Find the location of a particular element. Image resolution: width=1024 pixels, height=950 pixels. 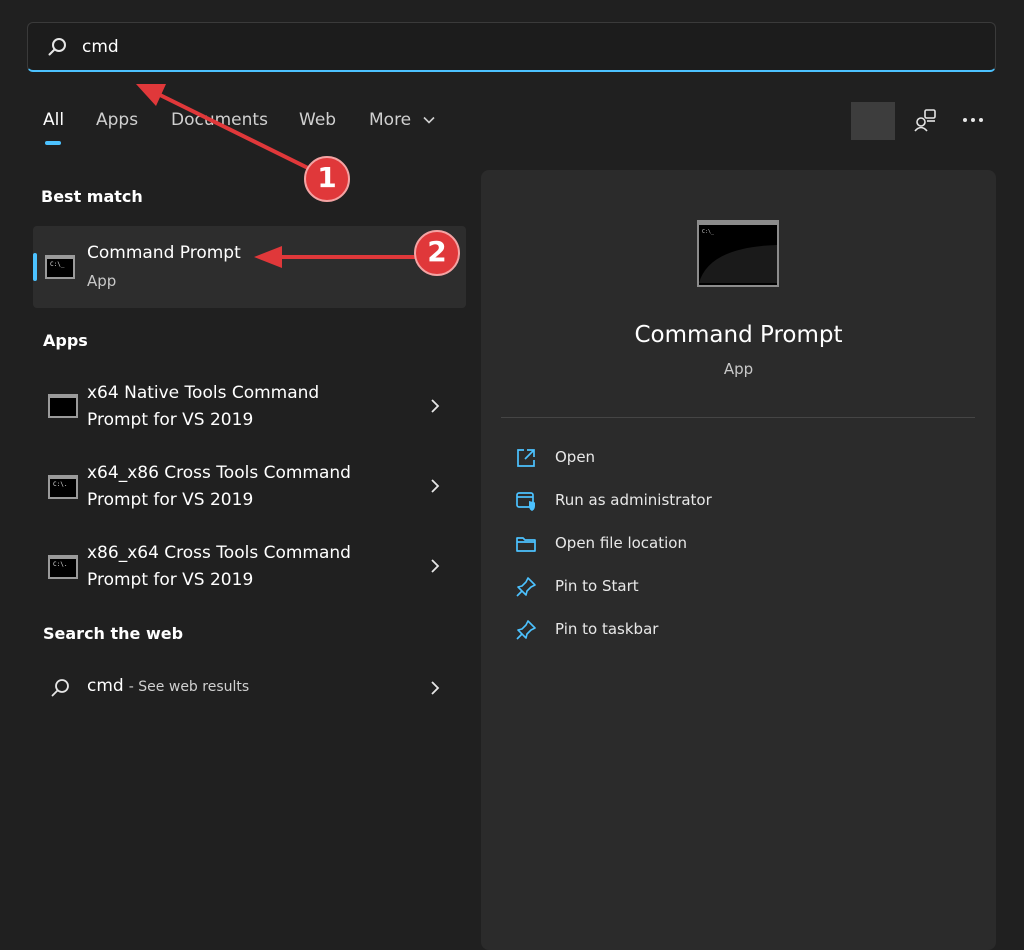

annotation-arrows is located at coordinates (276, 176).